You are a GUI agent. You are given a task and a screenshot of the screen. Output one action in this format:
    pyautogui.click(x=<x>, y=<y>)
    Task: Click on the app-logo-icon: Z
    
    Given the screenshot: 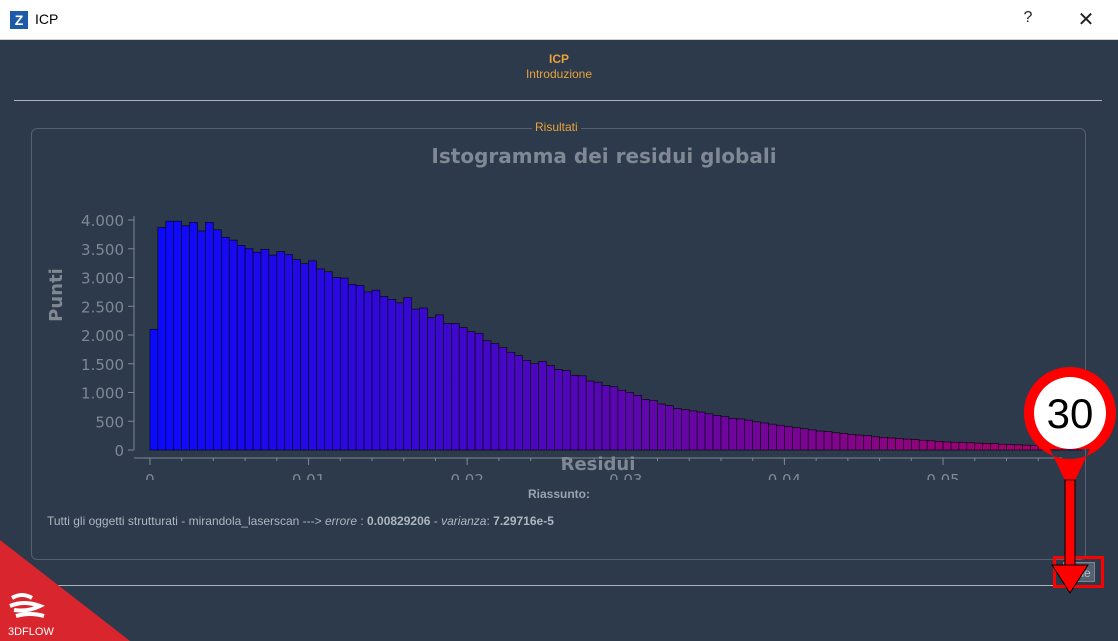 What is the action you would take?
    pyautogui.click(x=19, y=20)
    